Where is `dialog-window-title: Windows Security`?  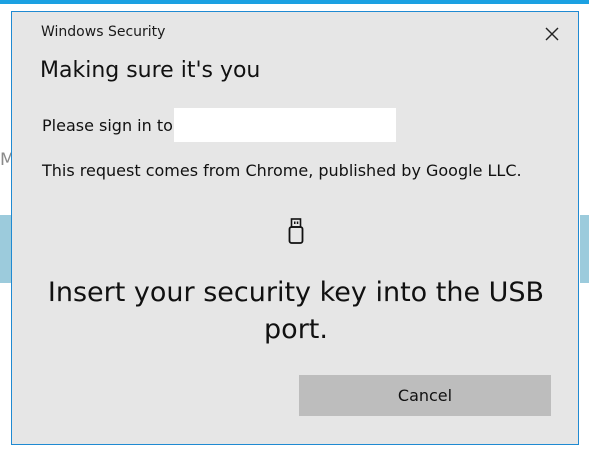
dialog-window-title: Windows Security is located at coordinates (103, 32).